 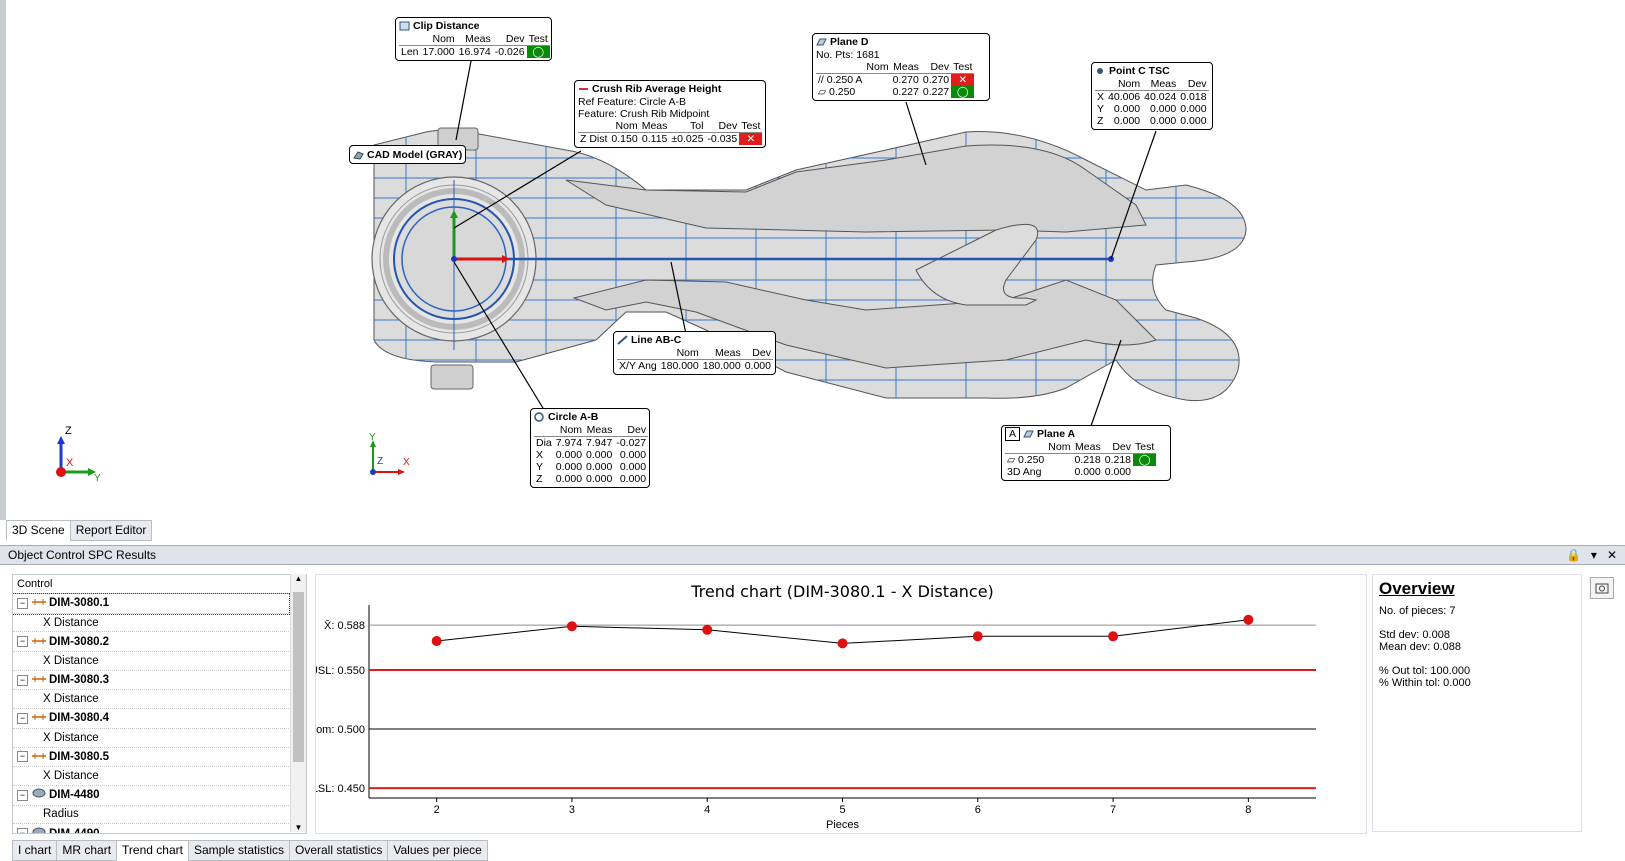 I want to click on out-tol: % Out tol: 100.000, so click(x=1425, y=671).